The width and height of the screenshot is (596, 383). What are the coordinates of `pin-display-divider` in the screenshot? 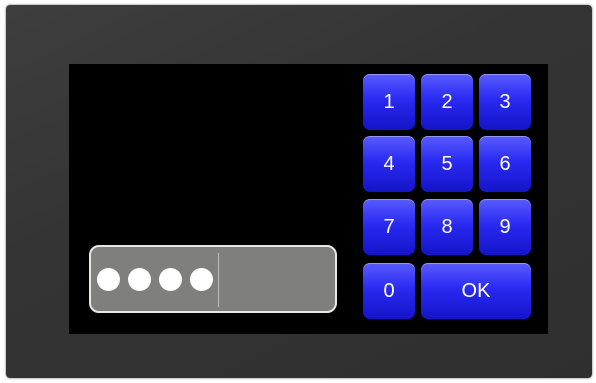 It's located at (218, 280).